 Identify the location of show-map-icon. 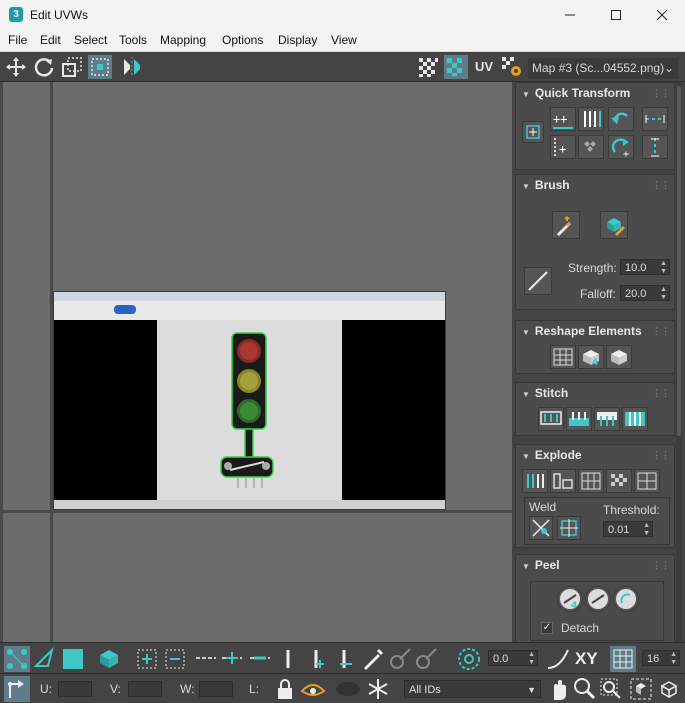
(456, 67).